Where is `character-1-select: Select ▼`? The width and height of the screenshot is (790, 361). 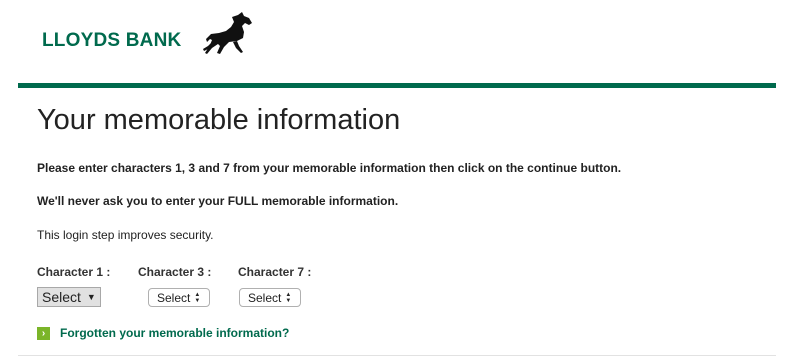
character-1-select: Select ▼ is located at coordinates (69, 297).